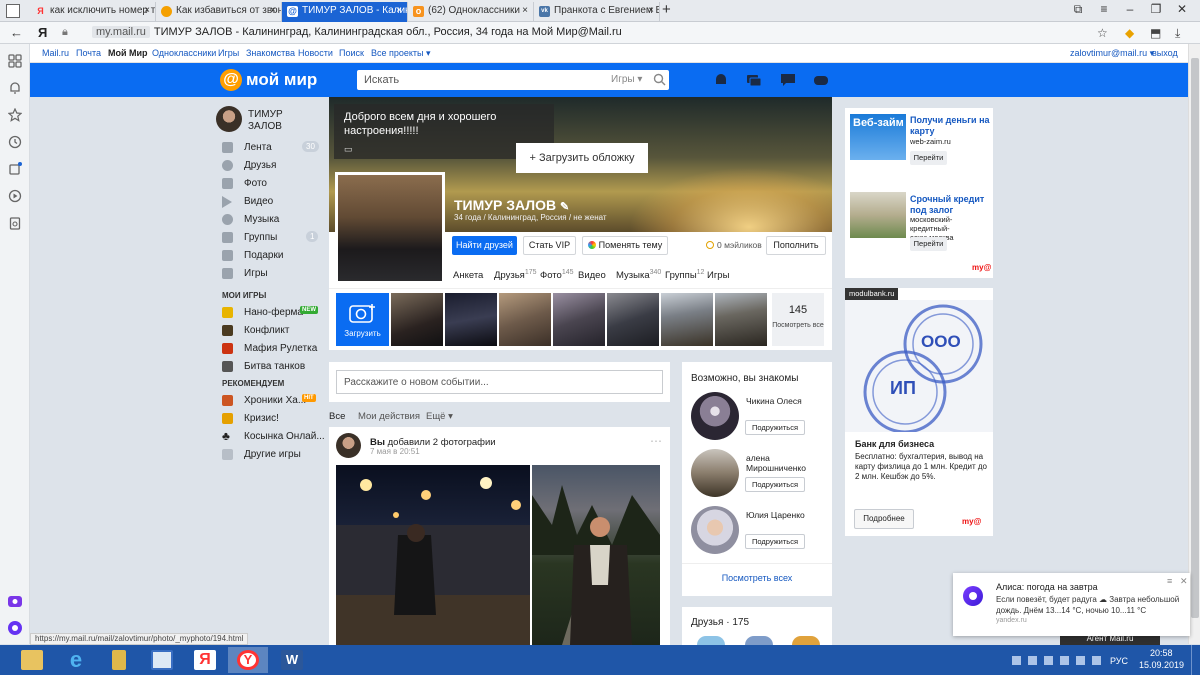 This screenshot has height=675, width=1200. Describe the element at coordinates (484, 245) in the screenshot. I see `find-friends-button: Найти друзей` at that location.